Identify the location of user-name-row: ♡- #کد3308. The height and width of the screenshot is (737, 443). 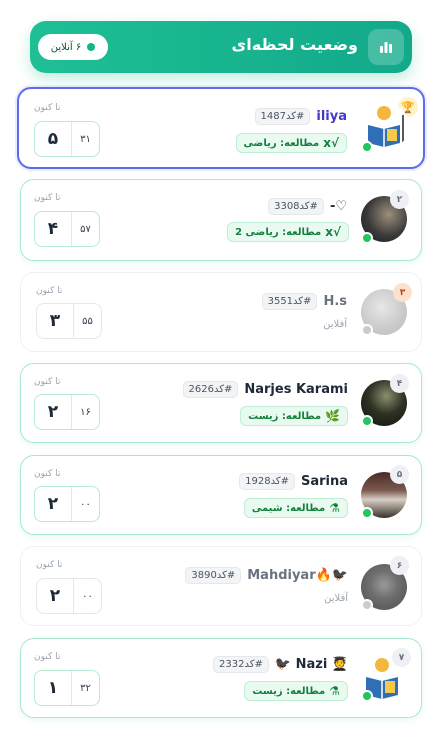
(307, 206).